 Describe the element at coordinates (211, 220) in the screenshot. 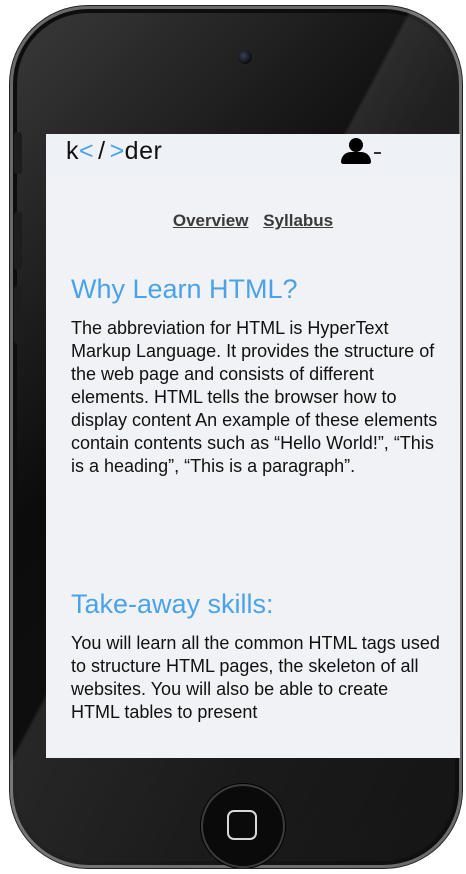

I see `tab-overview: Overview` at that location.